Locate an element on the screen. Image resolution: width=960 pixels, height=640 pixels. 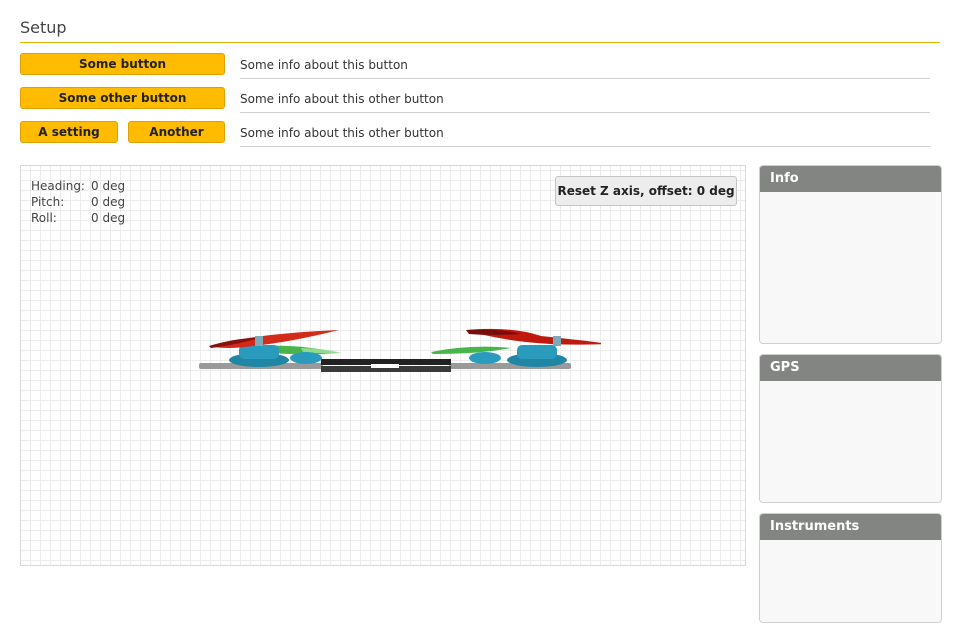
right-green-propeller is located at coordinates (471, 350).